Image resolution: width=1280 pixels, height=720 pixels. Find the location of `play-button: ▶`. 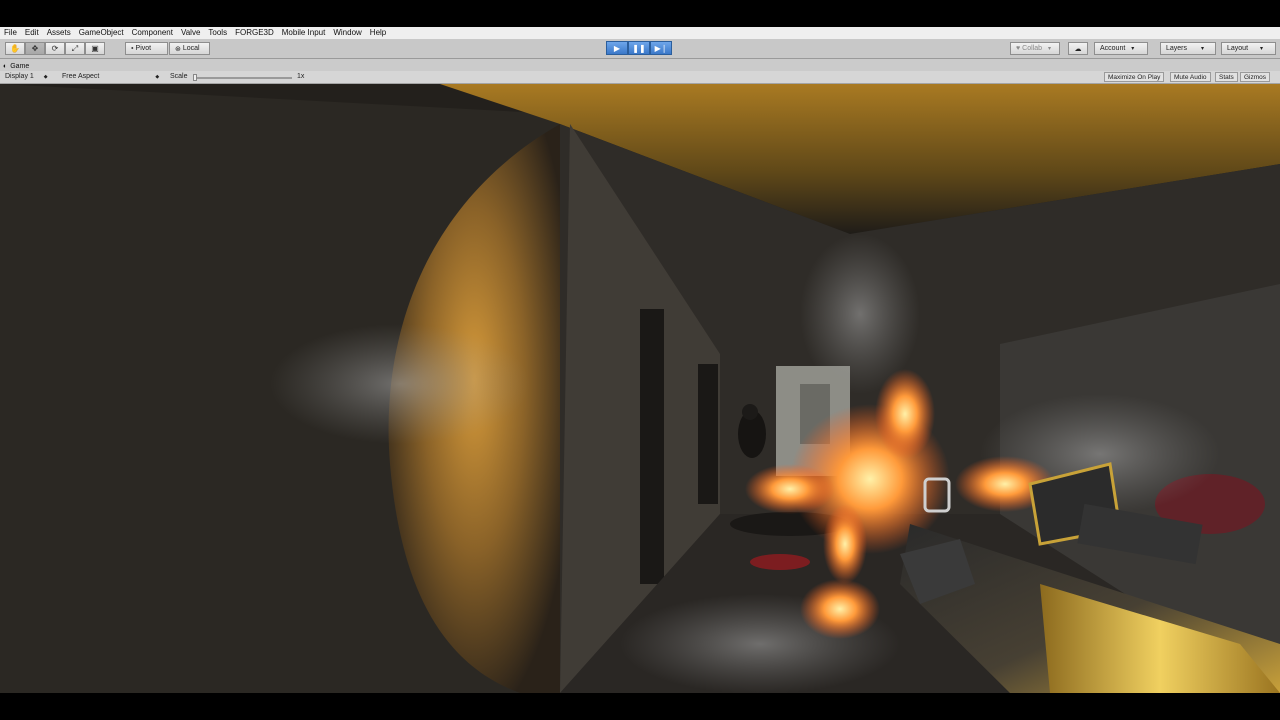

play-button: ▶ is located at coordinates (617, 48).